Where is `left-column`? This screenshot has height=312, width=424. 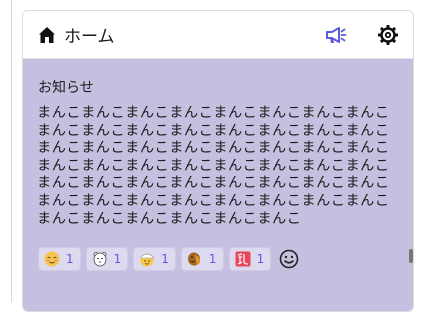
left-column is located at coordinates (6, 151).